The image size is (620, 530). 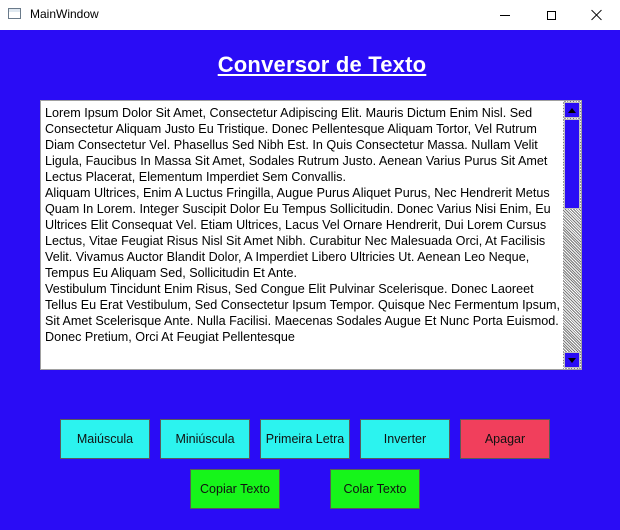 I want to click on arrow-down-icon, so click(x=572, y=360).